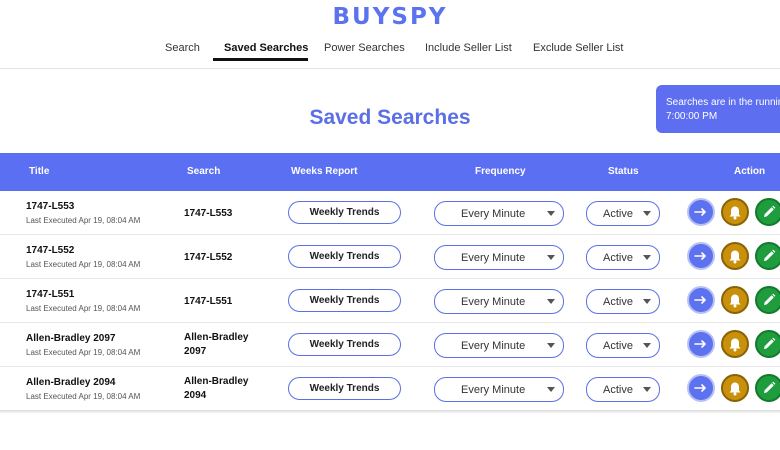 This screenshot has width=780, height=450. I want to click on header-status: Status, so click(623, 171).